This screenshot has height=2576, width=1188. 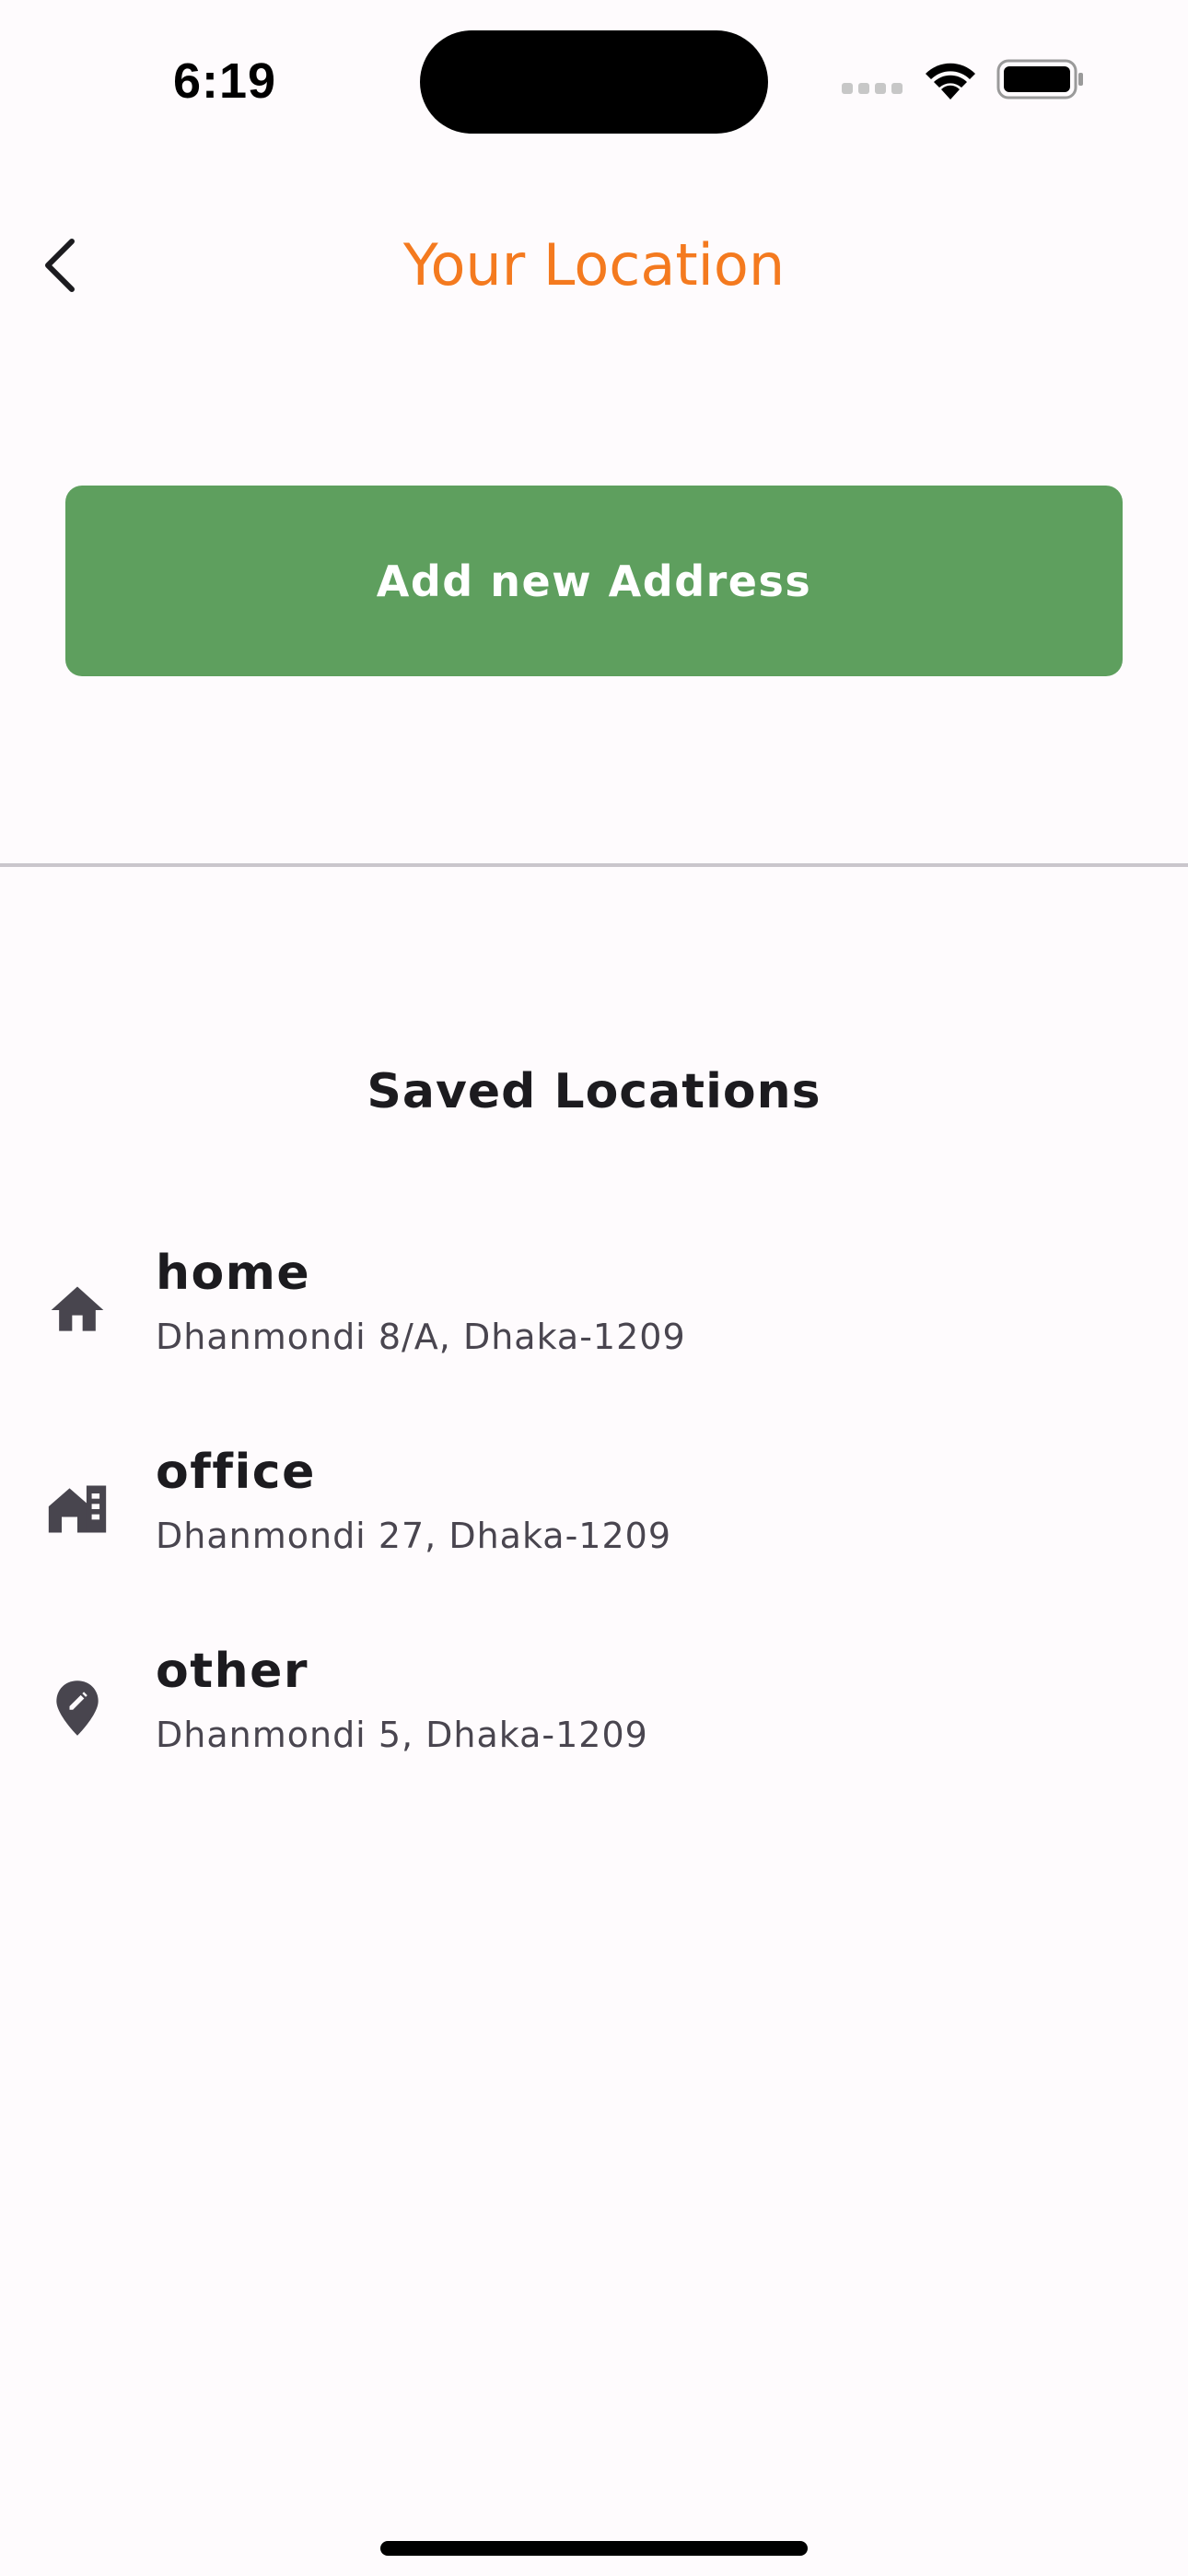 What do you see at coordinates (1039, 79) in the screenshot?
I see `battery-icon` at bounding box center [1039, 79].